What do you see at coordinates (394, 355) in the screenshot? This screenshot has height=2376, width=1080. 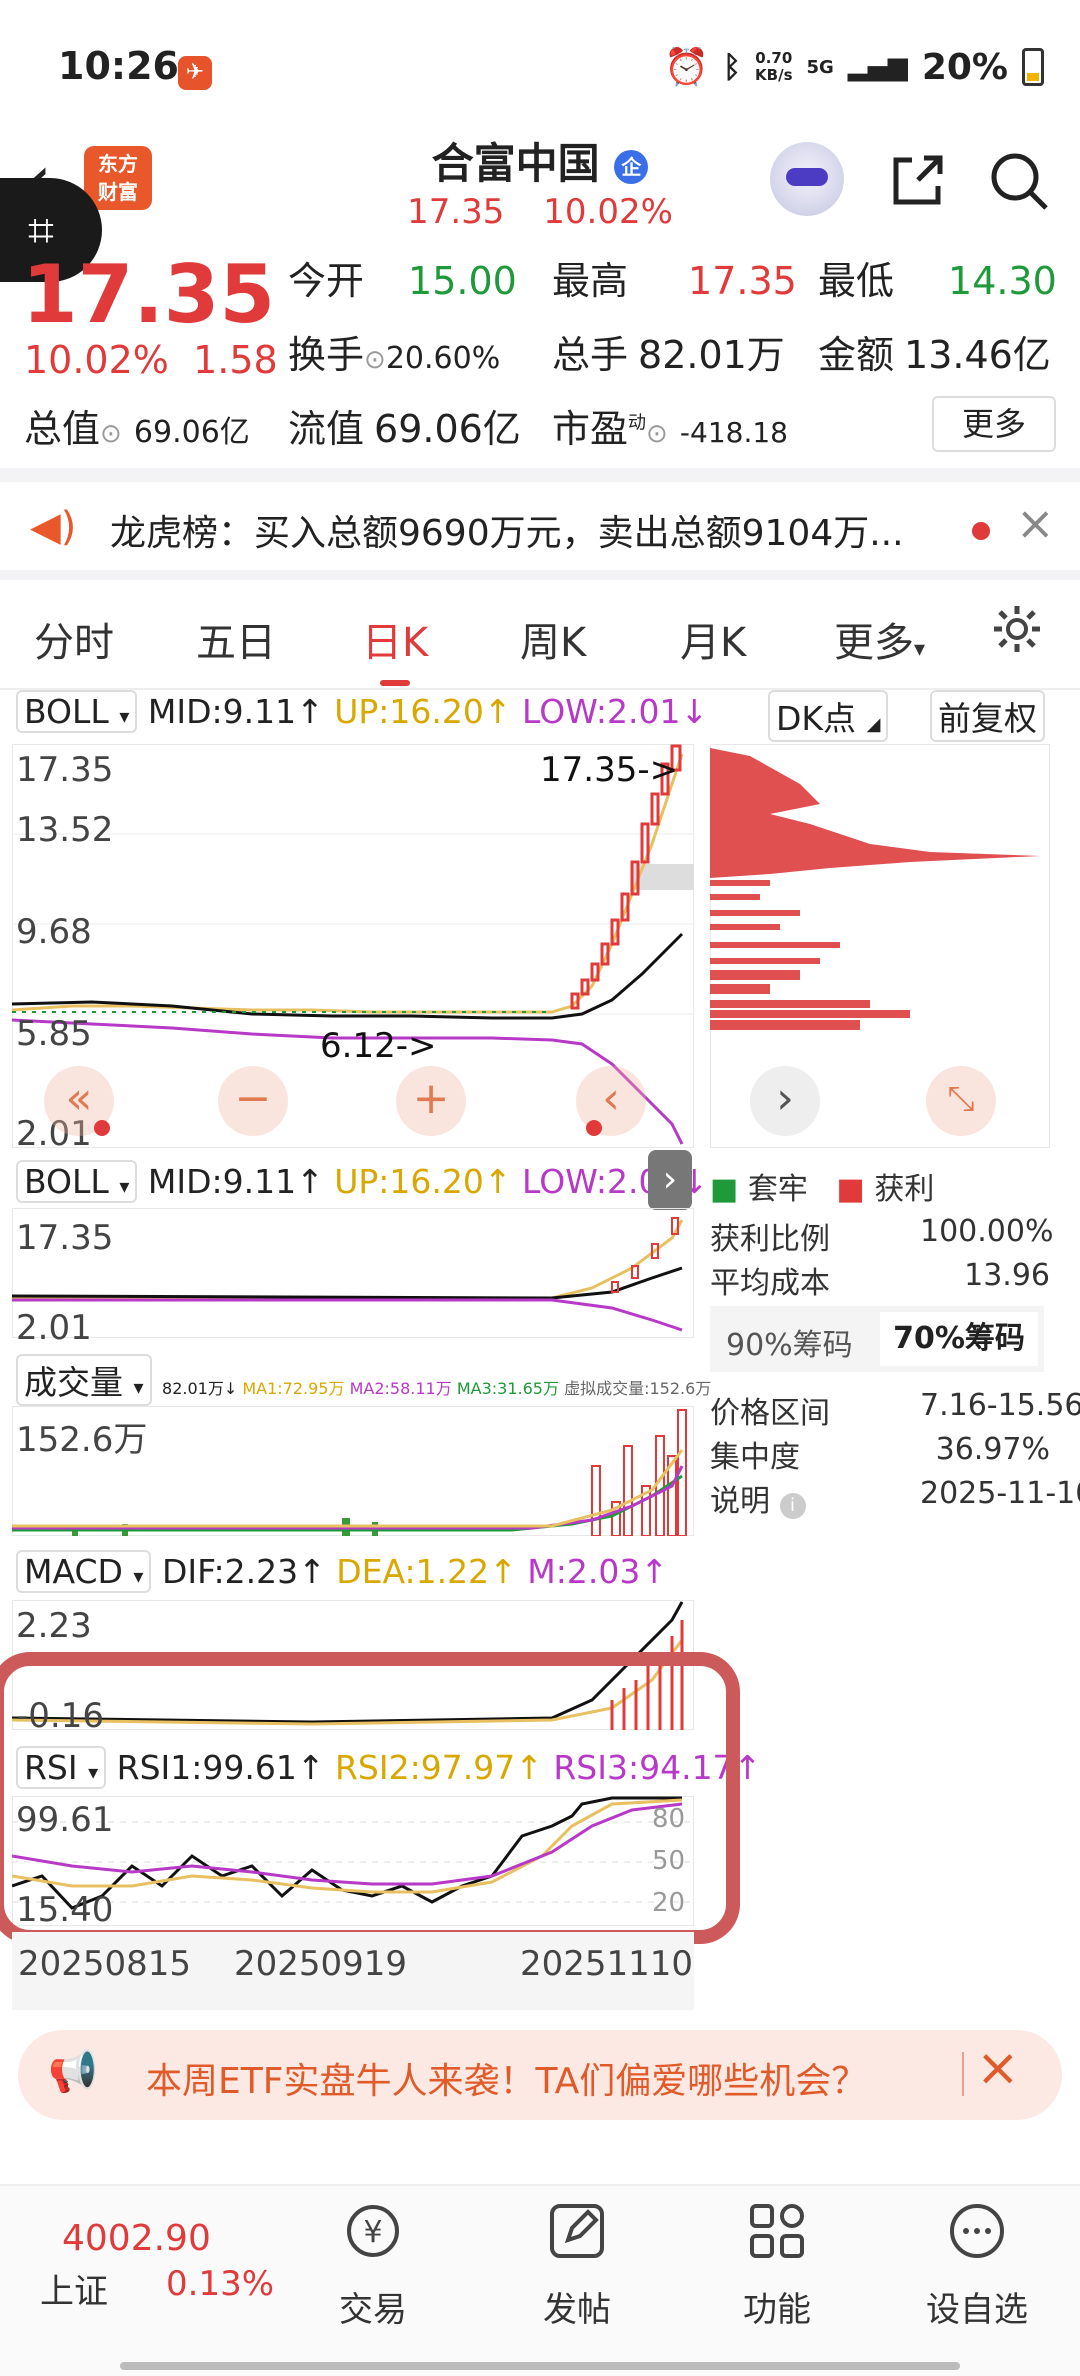 I see `turnover-rate: 换手⊙20.60%` at bounding box center [394, 355].